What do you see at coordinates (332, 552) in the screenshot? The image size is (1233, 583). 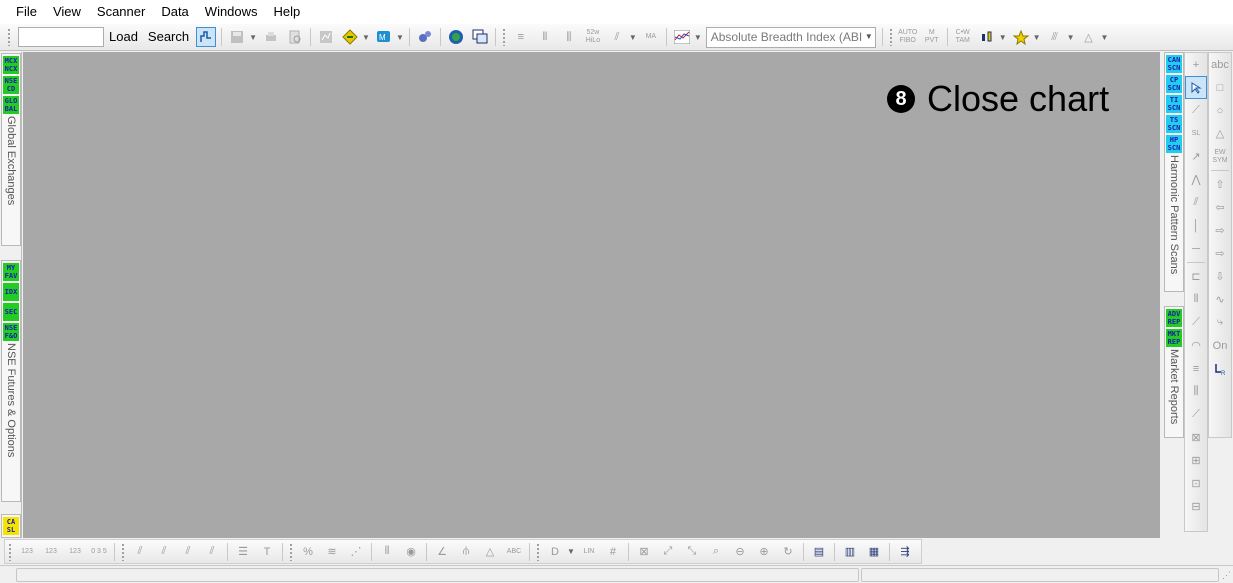 I see `fan-lines-icon: ≋` at bounding box center [332, 552].